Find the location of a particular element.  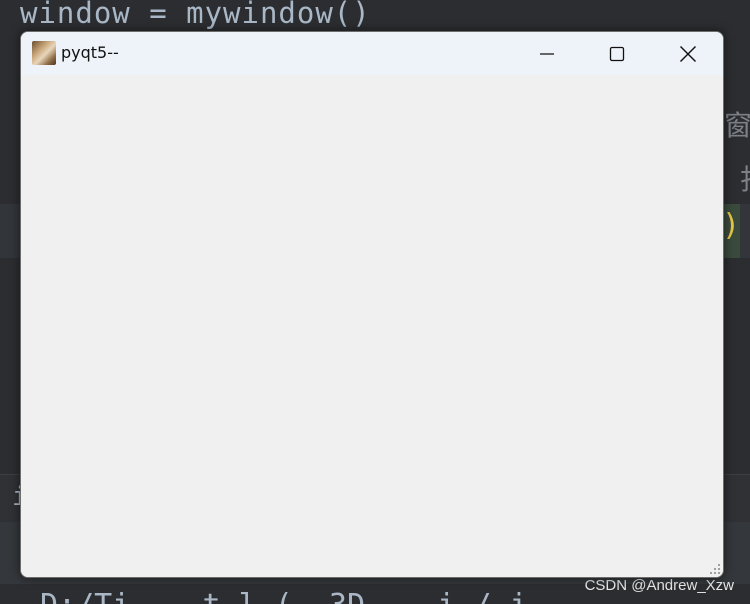

code-line: D:/Ti t l ( 3D i / i is located at coordinates (284, 596).